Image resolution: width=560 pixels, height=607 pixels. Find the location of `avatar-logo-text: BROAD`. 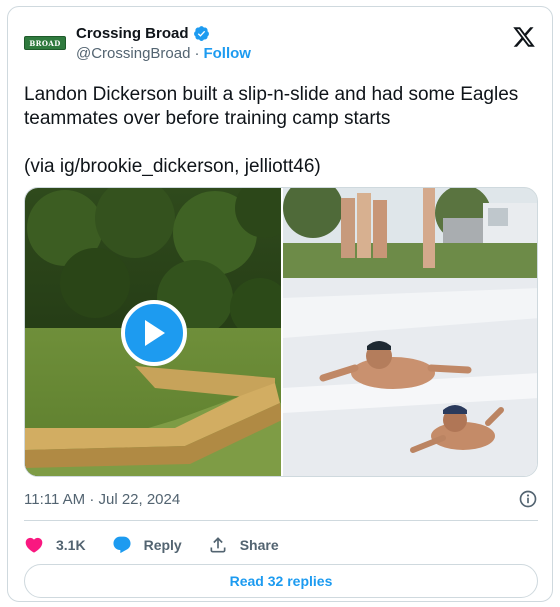

avatar-logo-text: BROAD is located at coordinates (45, 43).